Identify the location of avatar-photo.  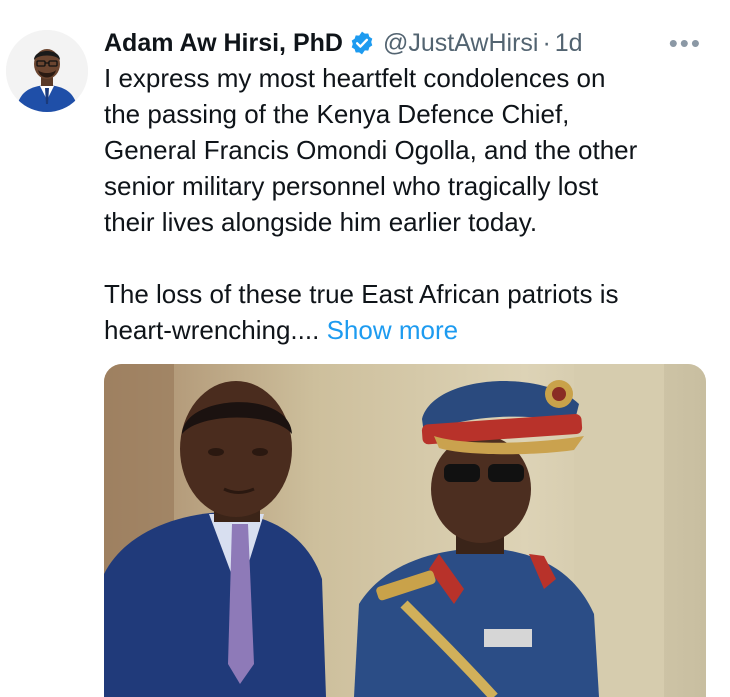
(47, 71).